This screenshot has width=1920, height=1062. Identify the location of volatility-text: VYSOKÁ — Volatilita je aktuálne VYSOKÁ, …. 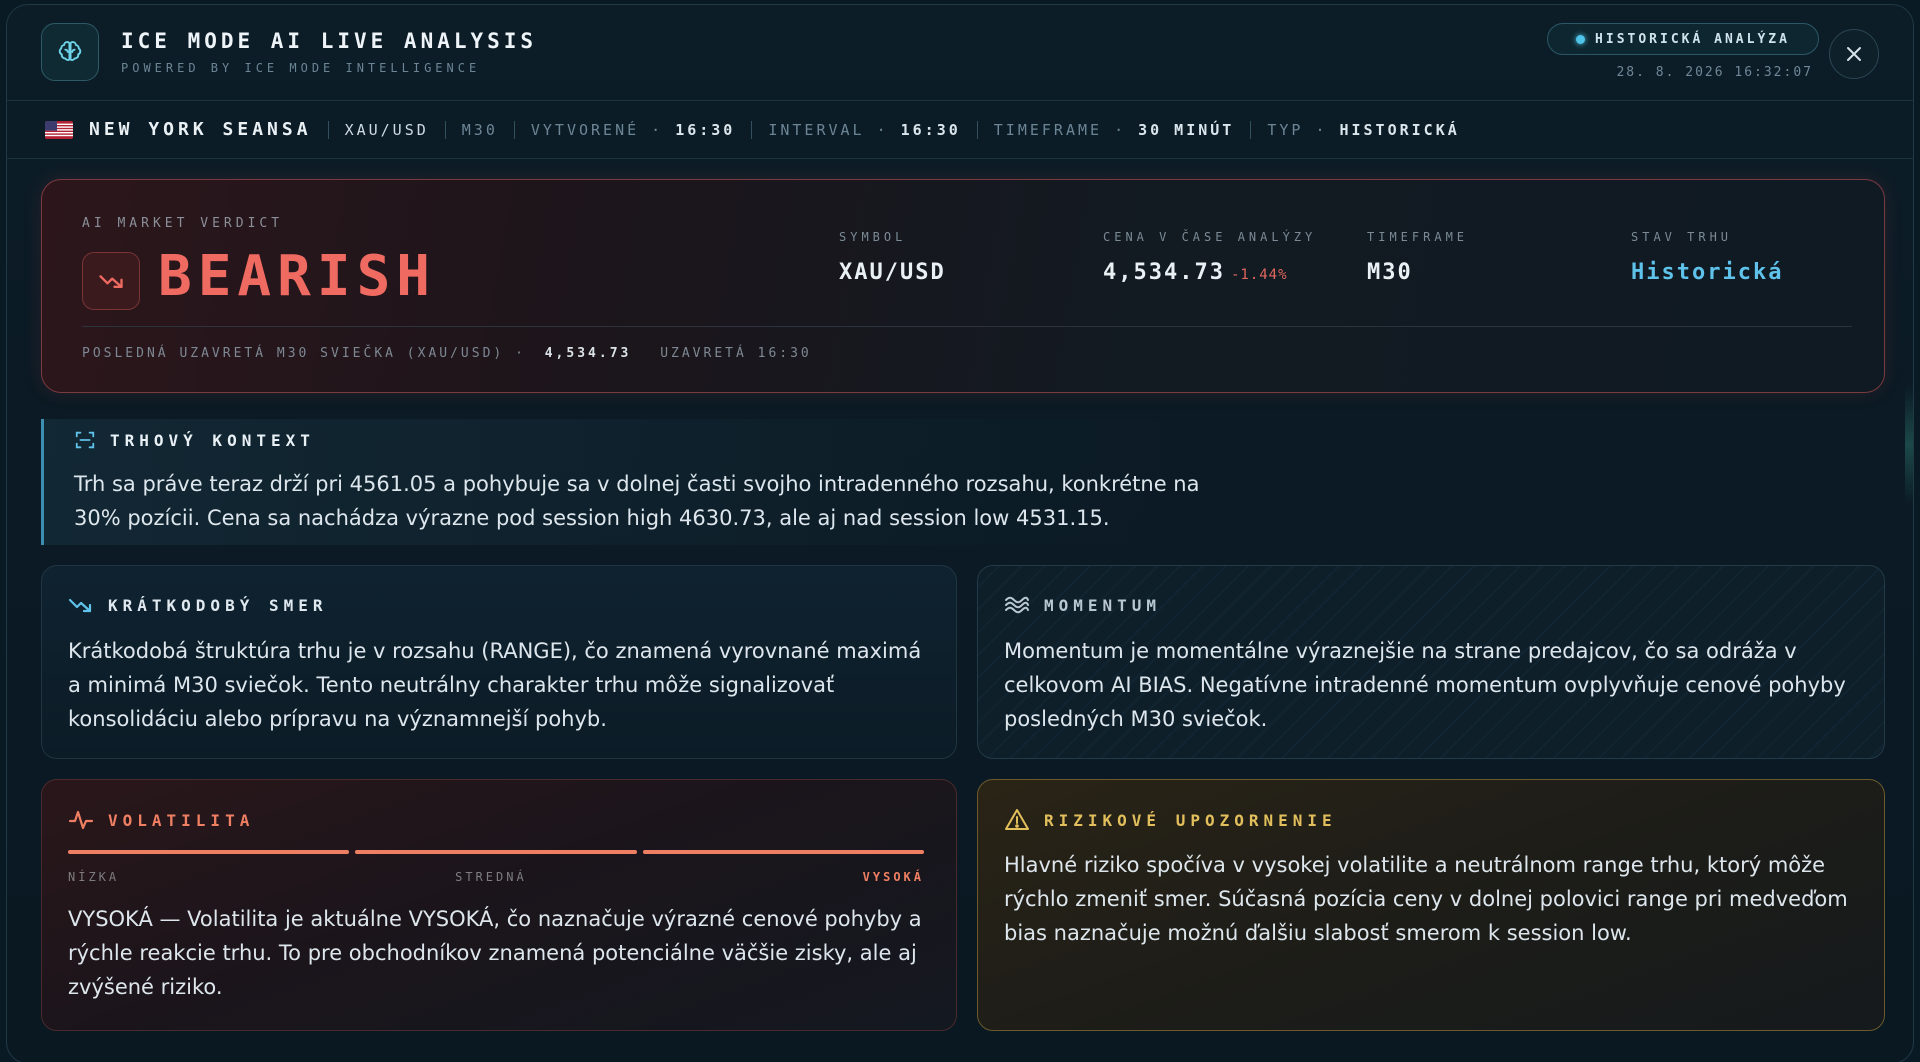
(495, 953).